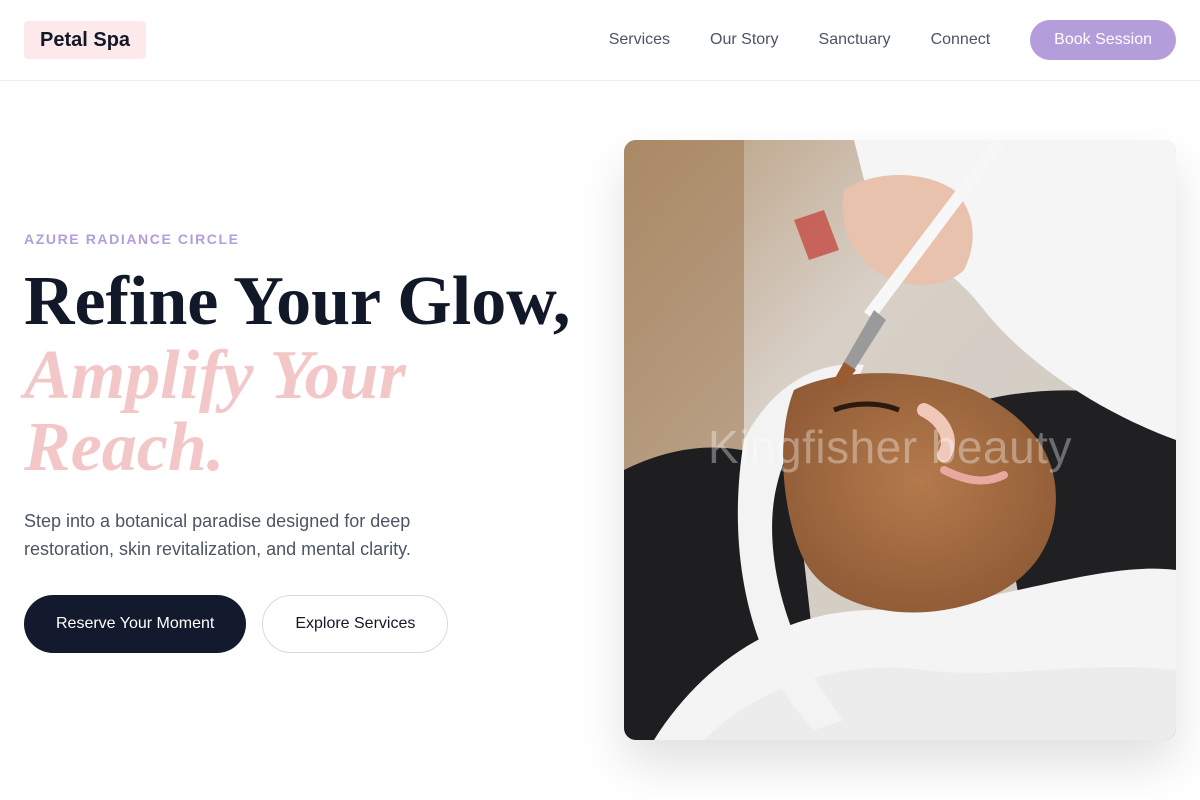 The image size is (1200, 800). I want to click on nav-link-connect: Connect, so click(961, 40).